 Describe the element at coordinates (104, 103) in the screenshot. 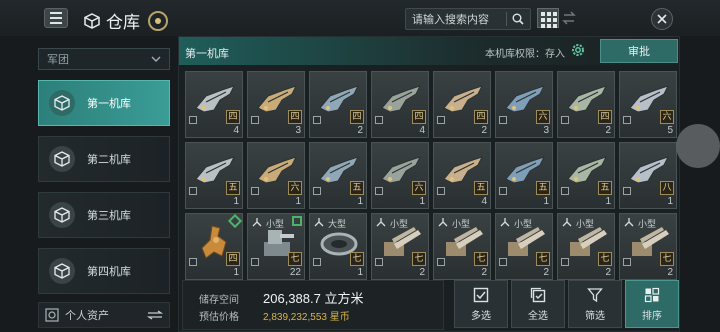

I see `hangar-item-1: 第一机库` at that location.